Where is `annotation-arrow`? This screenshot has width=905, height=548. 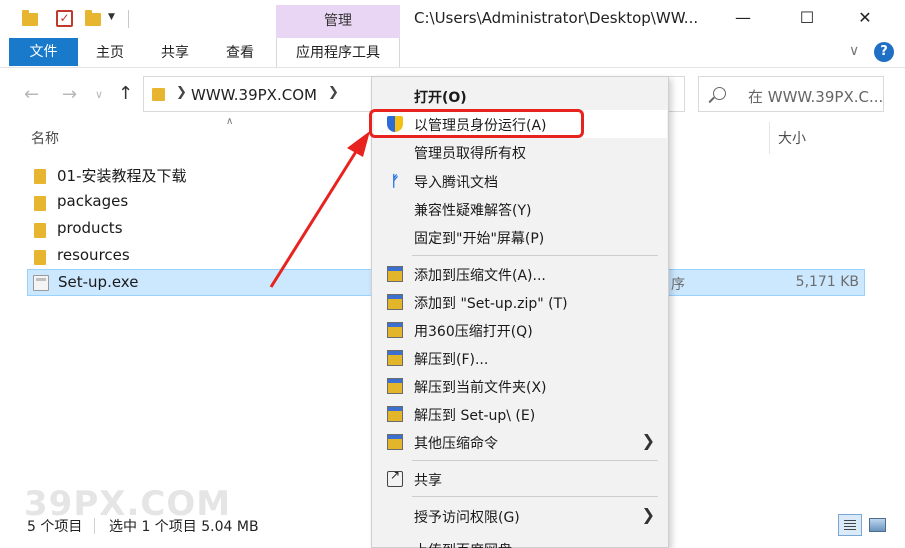
annotation-arrow is located at coordinates (319, 209).